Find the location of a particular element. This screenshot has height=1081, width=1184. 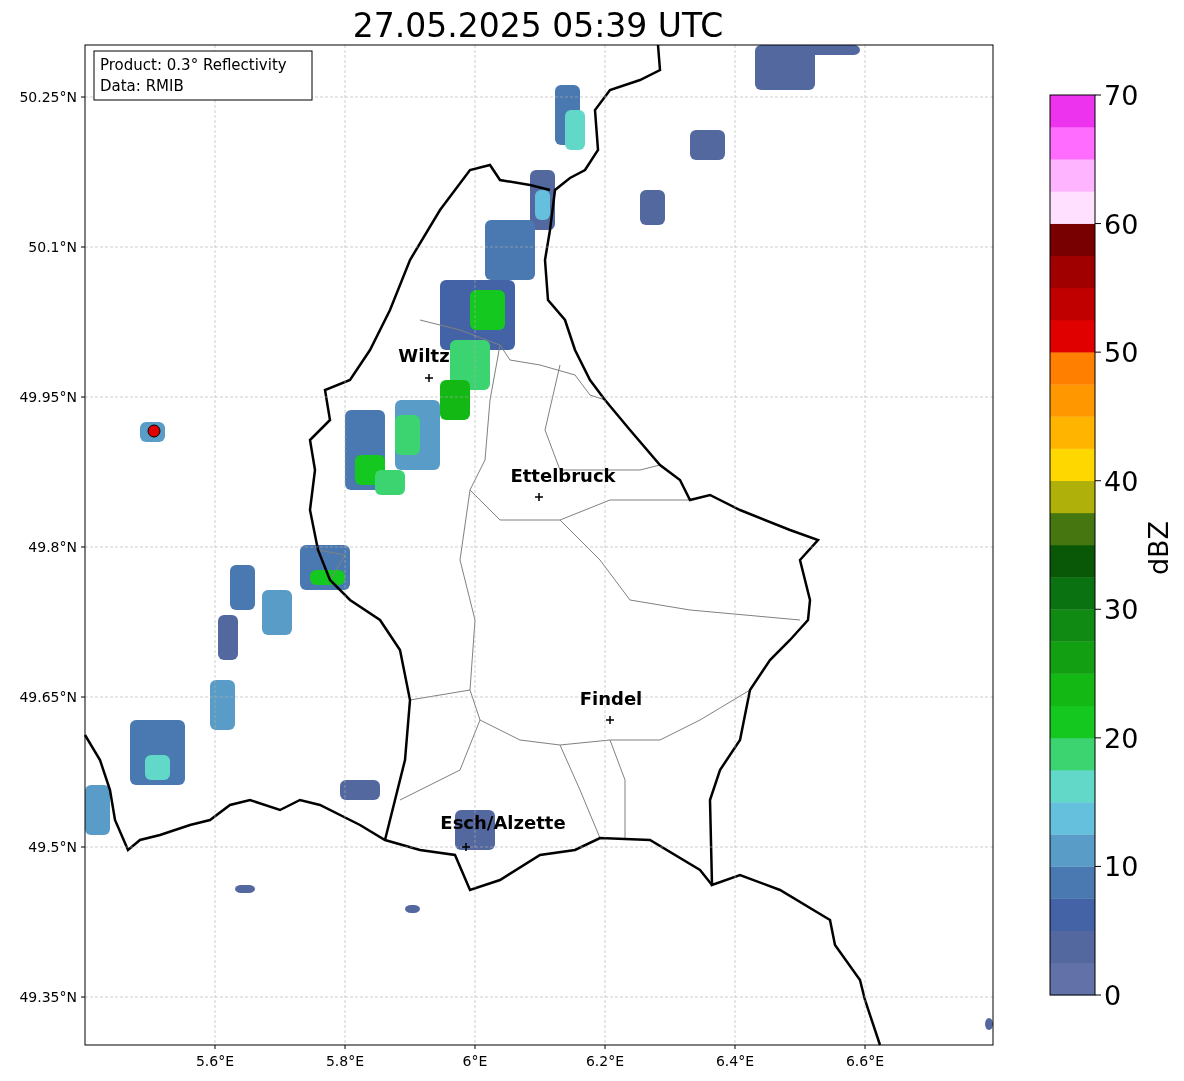

longitude-label: 6.6°E is located at coordinates (865, 1061).